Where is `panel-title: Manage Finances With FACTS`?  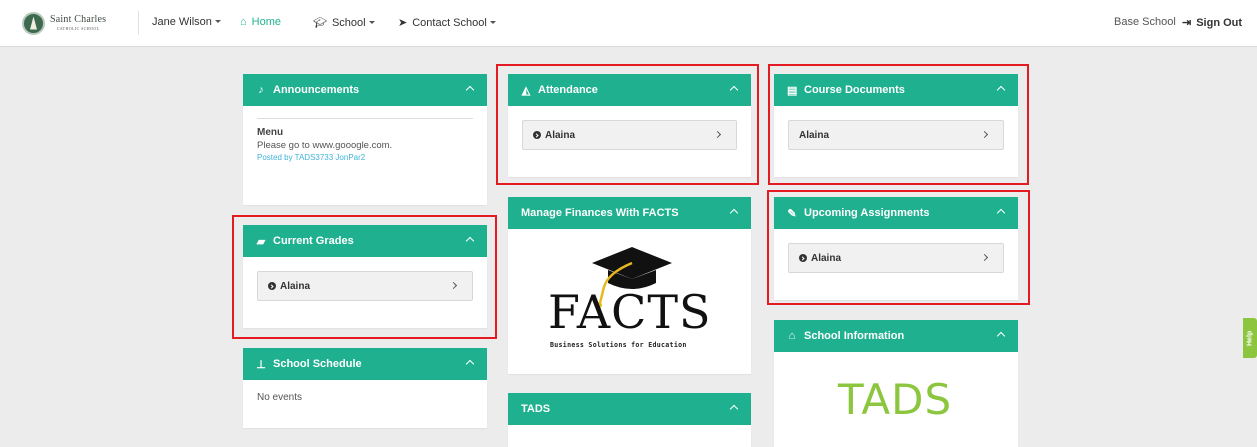
panel-title: Manage Finances With FACTS is located at coordinates (600, 213).